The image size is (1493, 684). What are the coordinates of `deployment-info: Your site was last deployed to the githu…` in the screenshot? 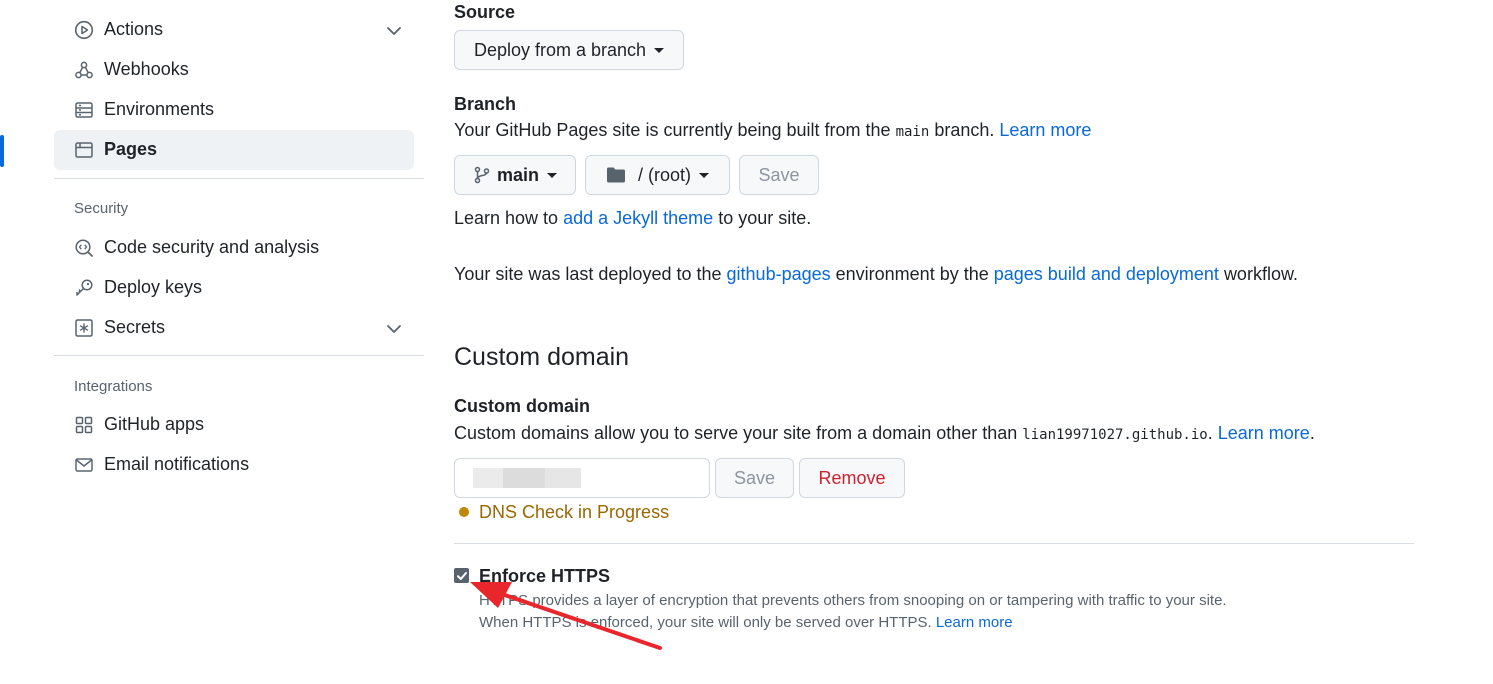 It's located at (876, 274).